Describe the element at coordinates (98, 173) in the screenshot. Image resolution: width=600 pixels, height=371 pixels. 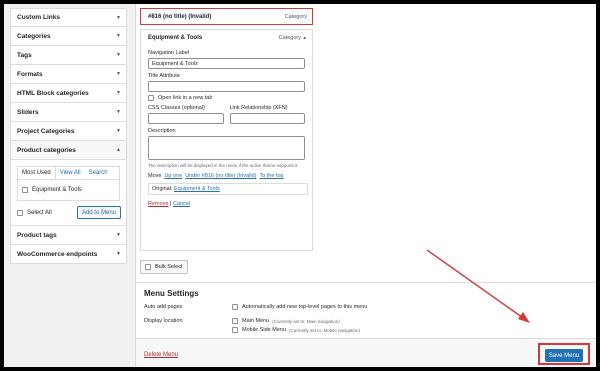
I see `tab-search: Search` at that location.